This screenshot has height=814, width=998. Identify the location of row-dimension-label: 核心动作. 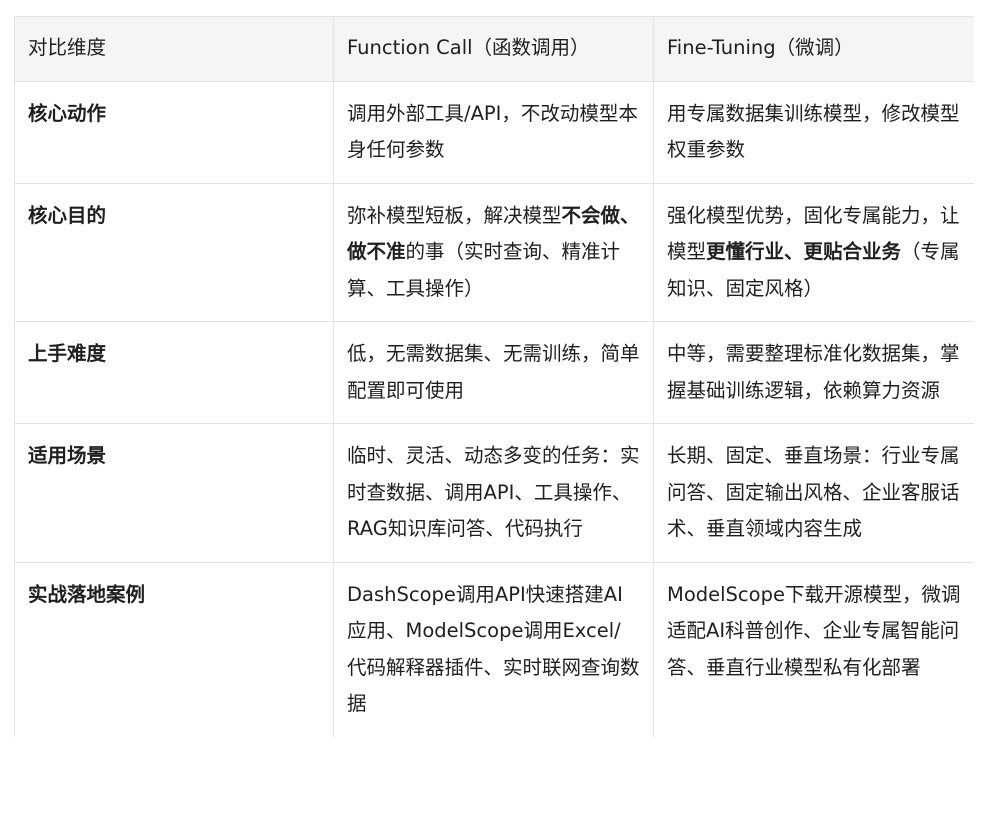
(174, 132).